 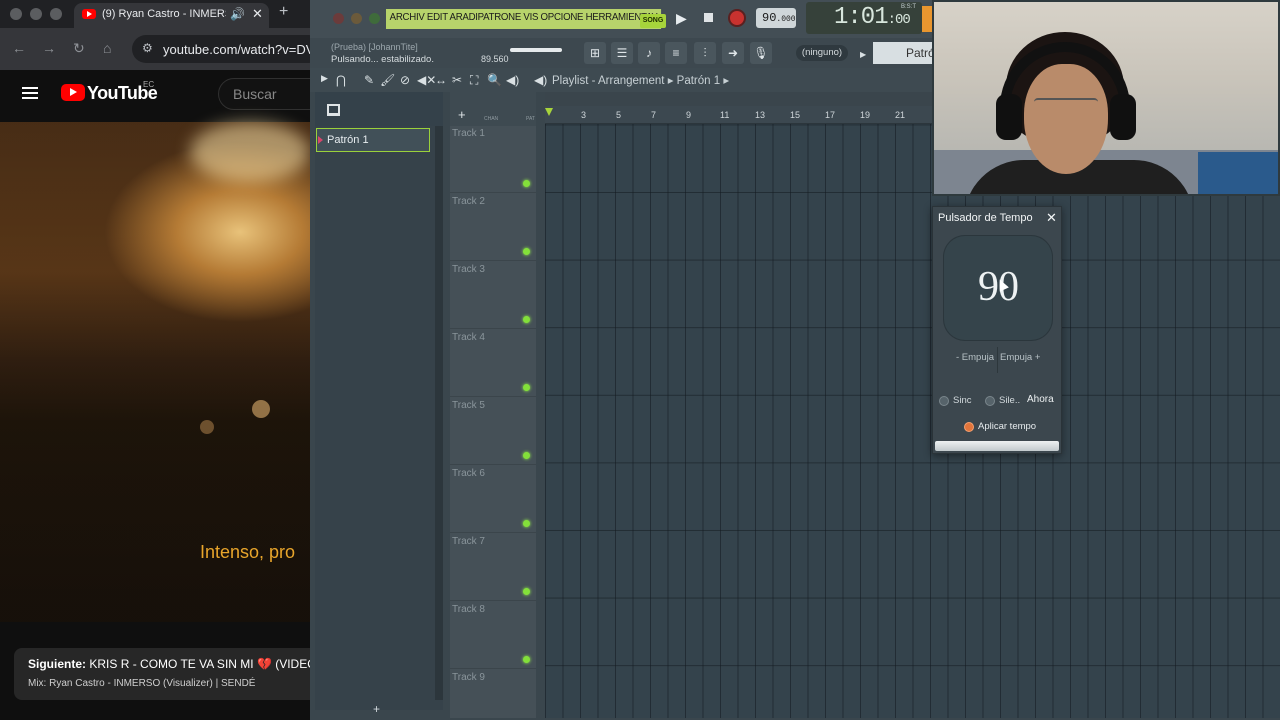 What do you see at coordinates (761, 53) in the screenshot?
I see `microphone-icon: 🎙` at bounding box center [761, 53].